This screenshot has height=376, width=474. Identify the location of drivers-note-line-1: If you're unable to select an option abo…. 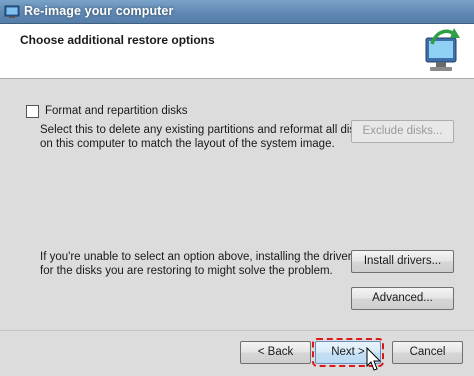
(199, 257).